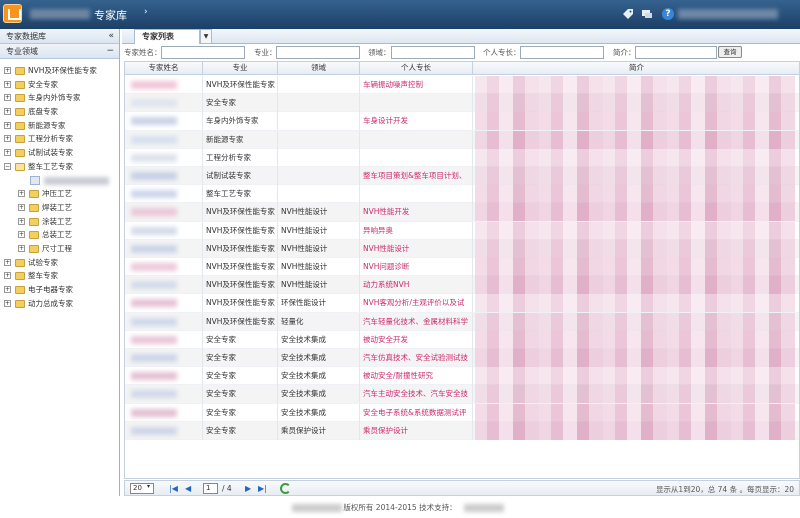 The width and height of the screenshot is (800, 518). What do you see at coordinates (462, 339) in the screenshot?
I see `table-row: 安全专家 安全技术集成 被动安全开发` at bounding box center [462, 339].